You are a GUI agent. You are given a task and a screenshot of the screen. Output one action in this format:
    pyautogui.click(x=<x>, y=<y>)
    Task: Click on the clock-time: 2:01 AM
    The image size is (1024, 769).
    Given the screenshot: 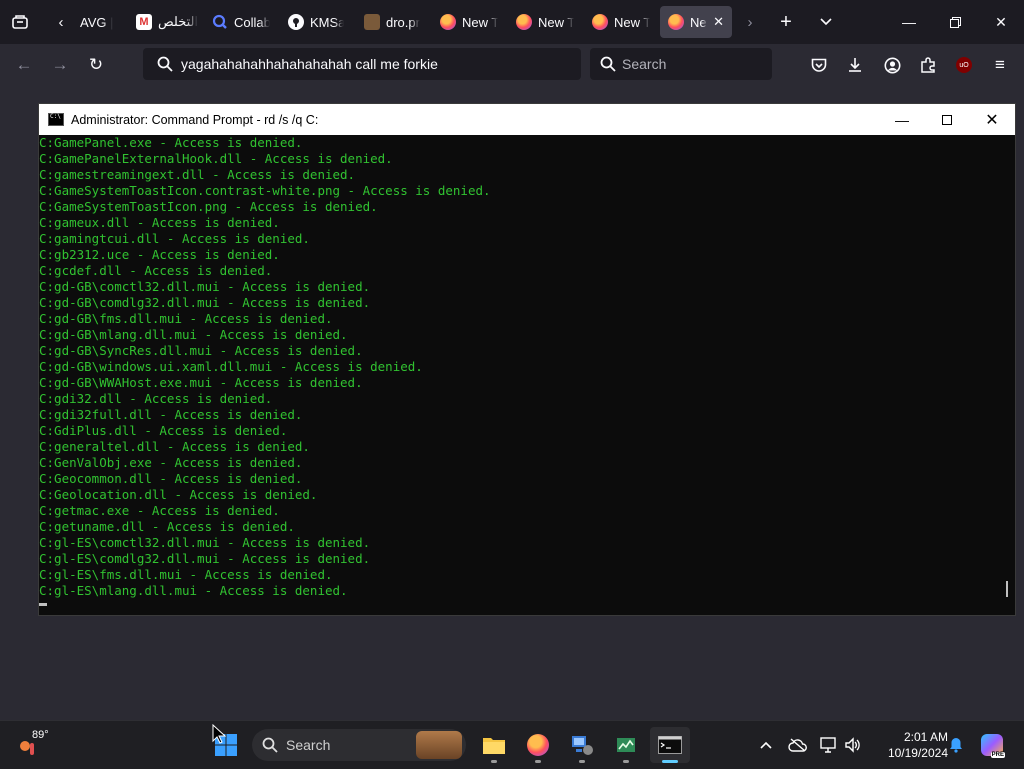 What is the action you would take?
    pyautogui.click(x=925, y=737)
    